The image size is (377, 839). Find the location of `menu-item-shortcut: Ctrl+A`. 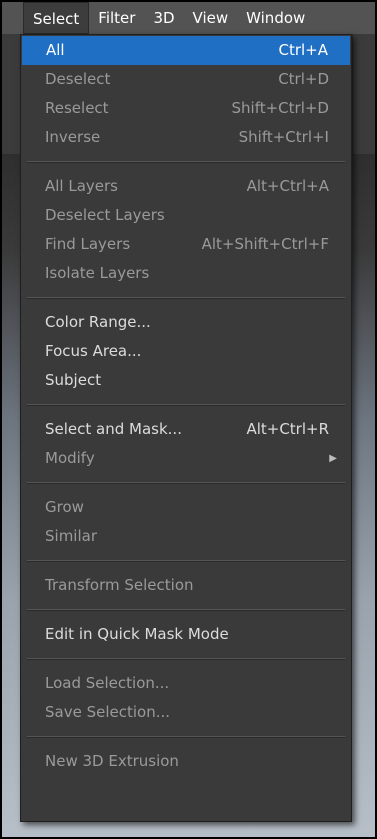

menu-item-shortcut: Ctrl+A is located at coordinates (303, 50).